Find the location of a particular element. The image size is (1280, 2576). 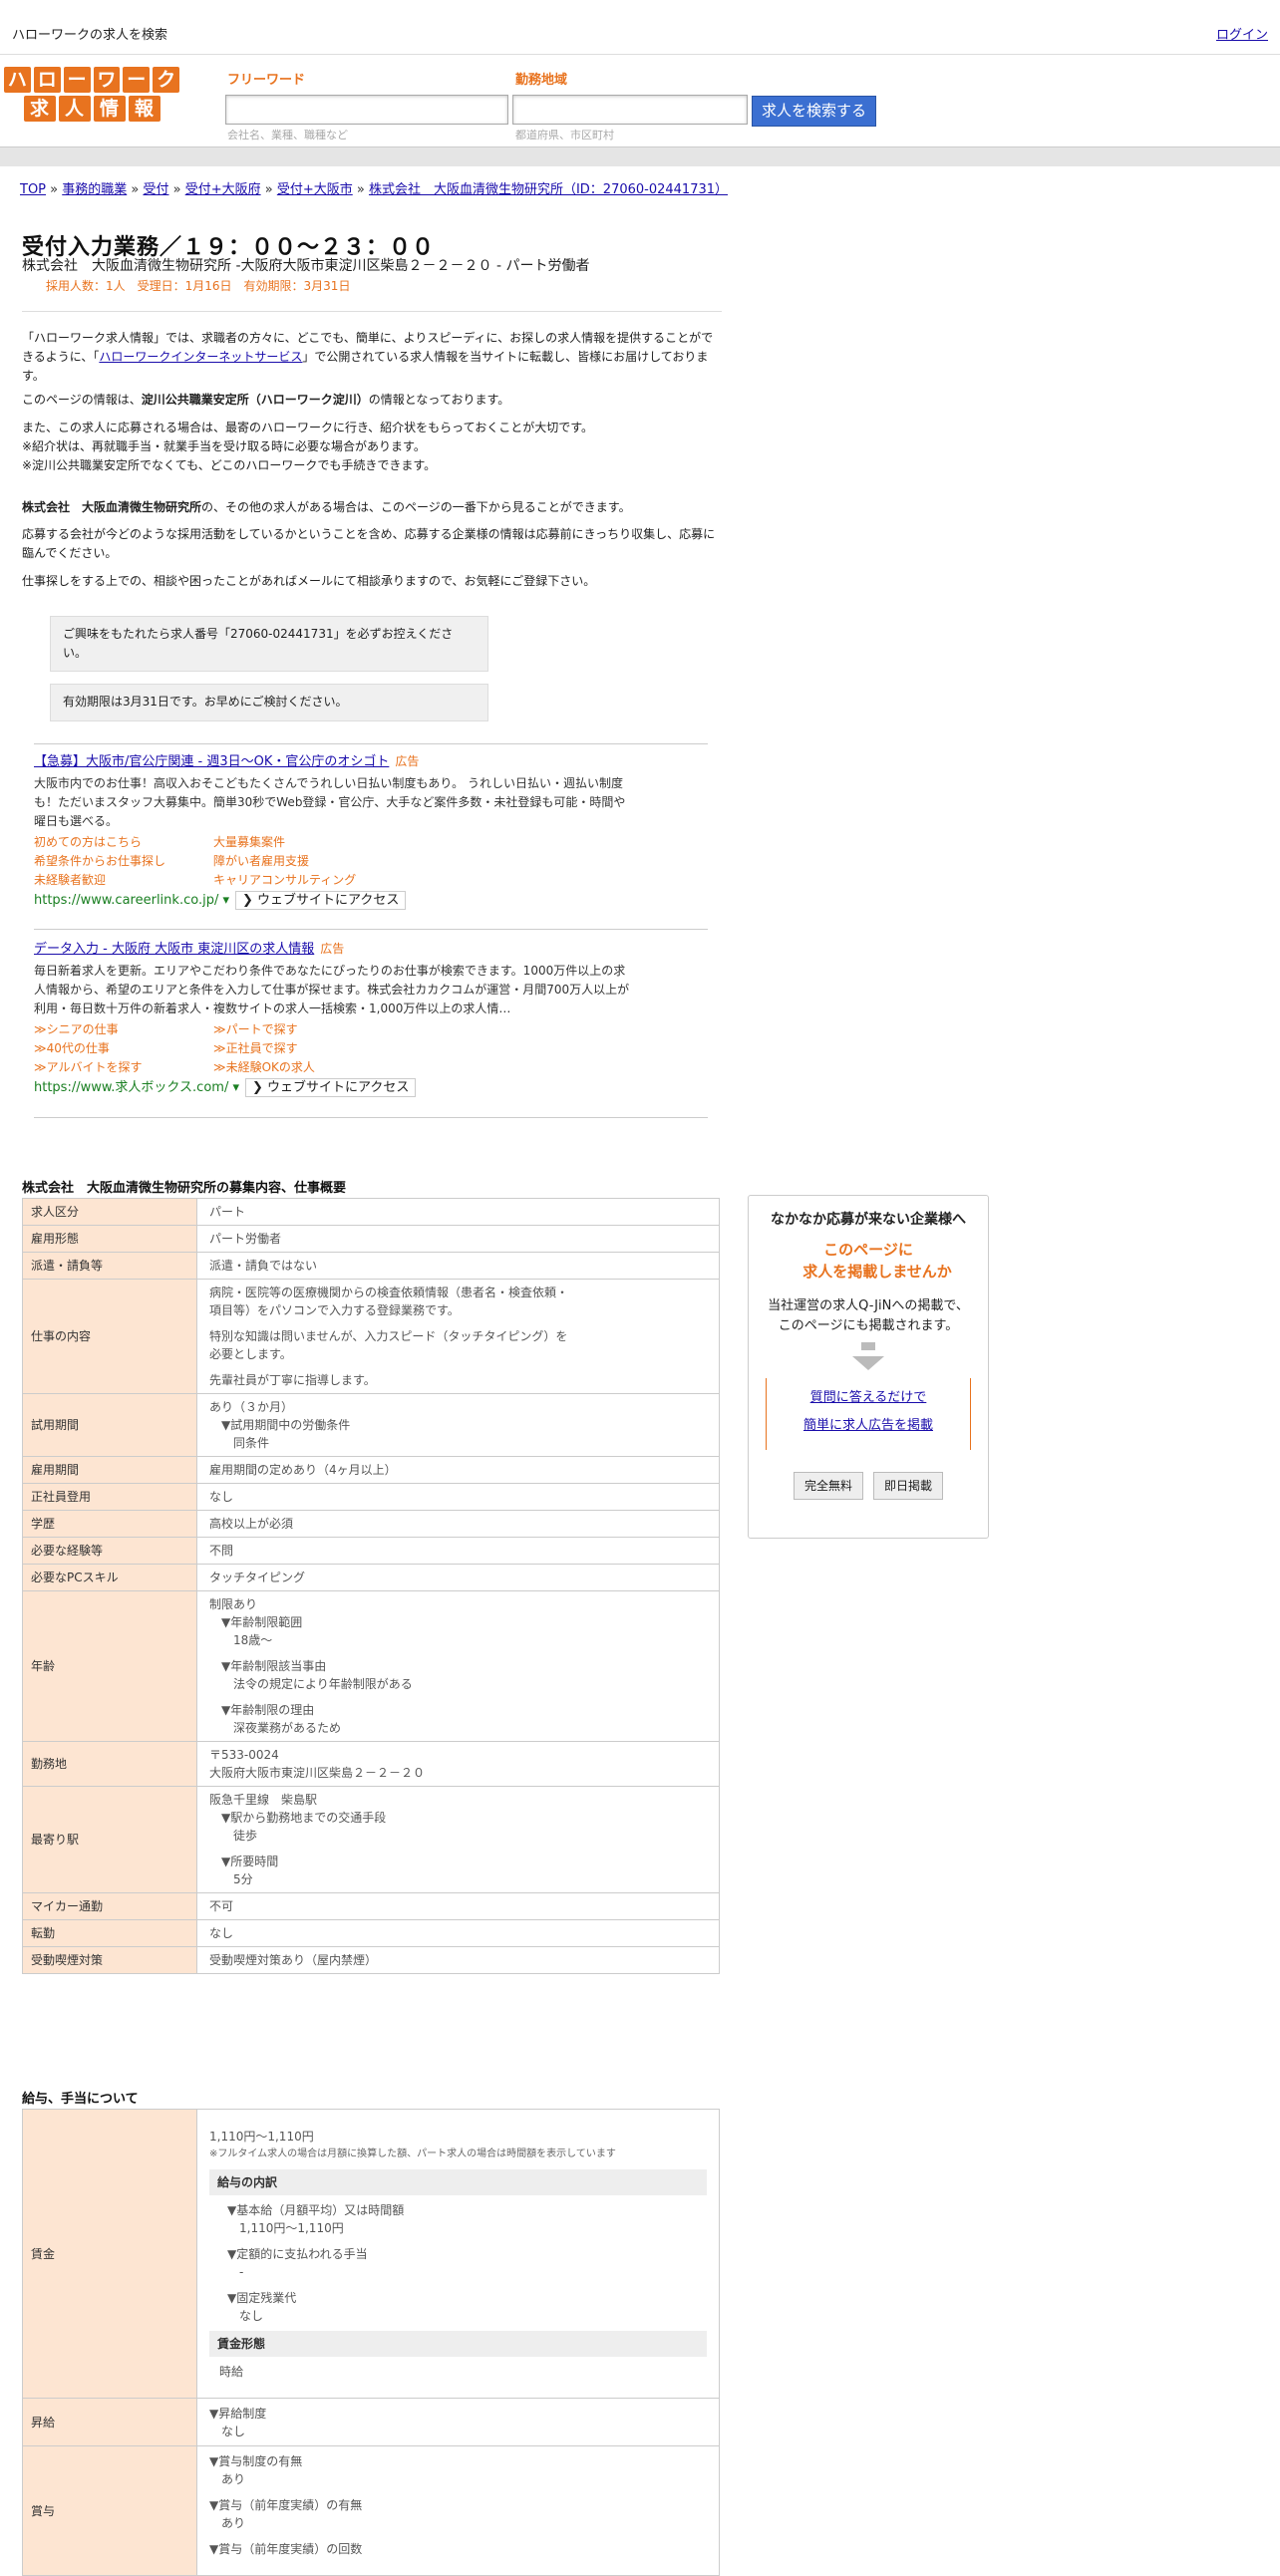

side-link-questions: 質問に答えるだけで is located at coordinates (869, 1398).